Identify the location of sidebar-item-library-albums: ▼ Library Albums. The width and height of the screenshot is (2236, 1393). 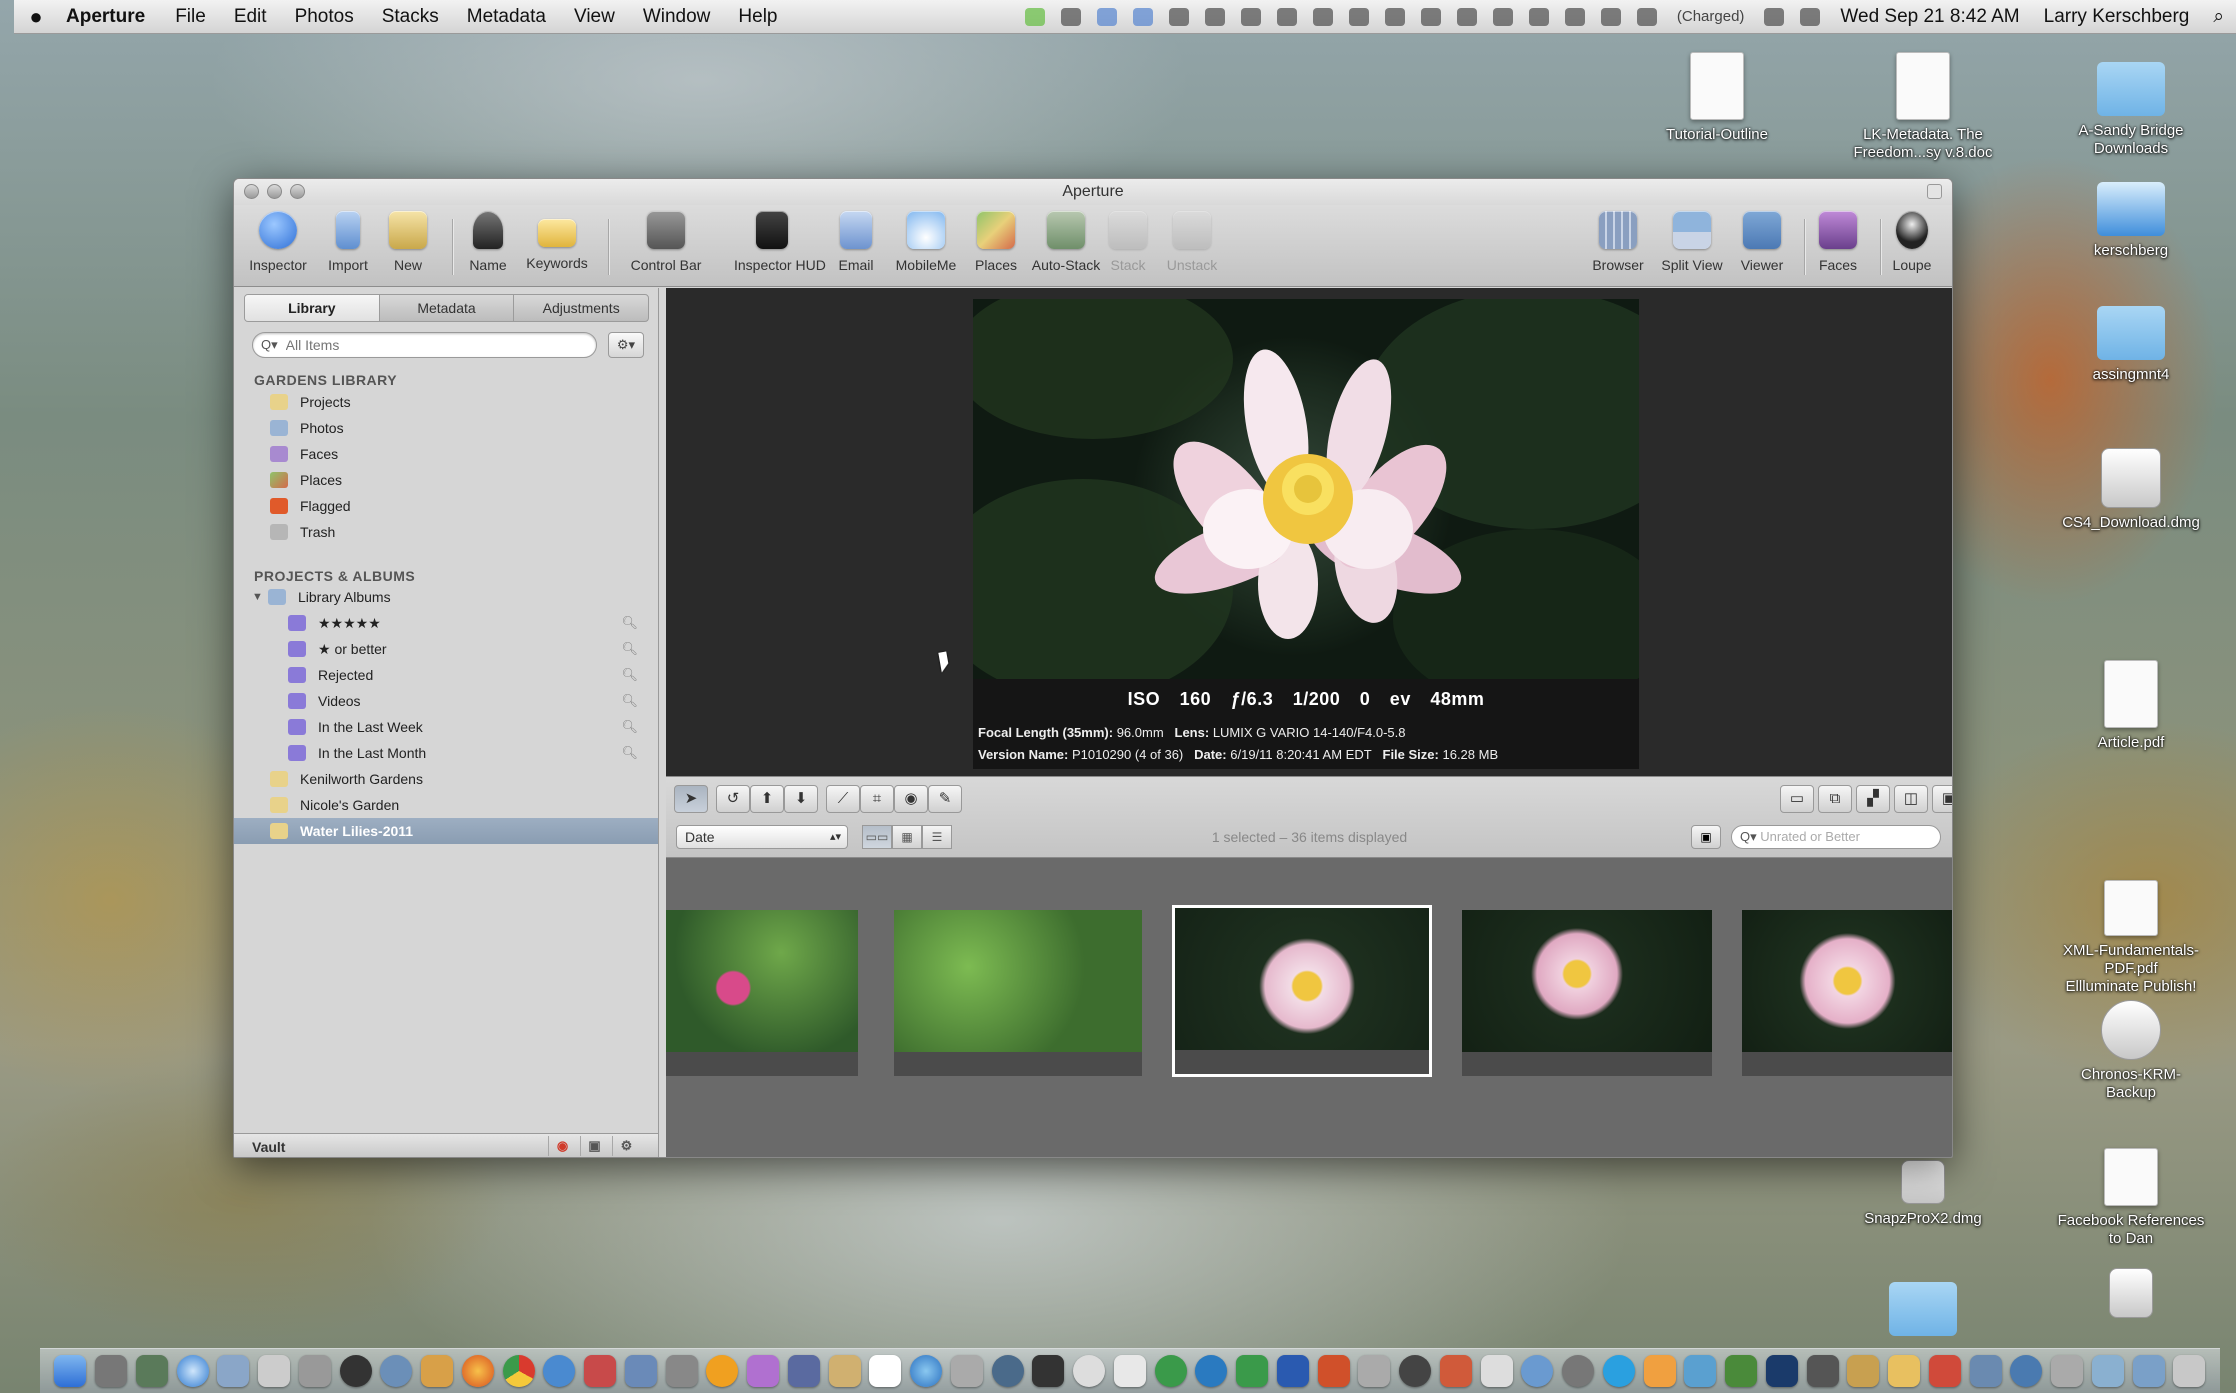
(446, 597).